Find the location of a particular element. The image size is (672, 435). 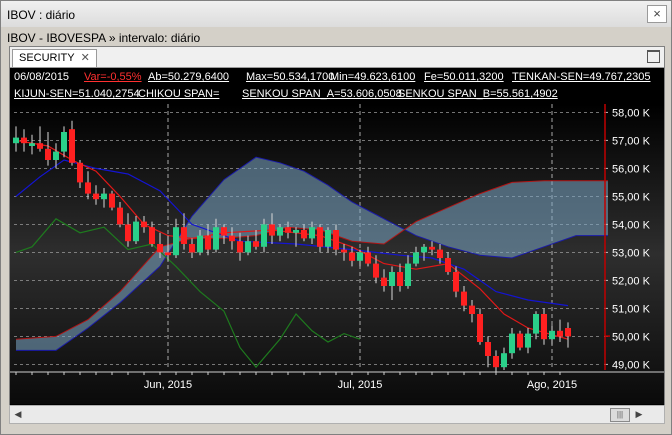

info-close: Fe=50.011,3200 is located at coordinates (464, 77).